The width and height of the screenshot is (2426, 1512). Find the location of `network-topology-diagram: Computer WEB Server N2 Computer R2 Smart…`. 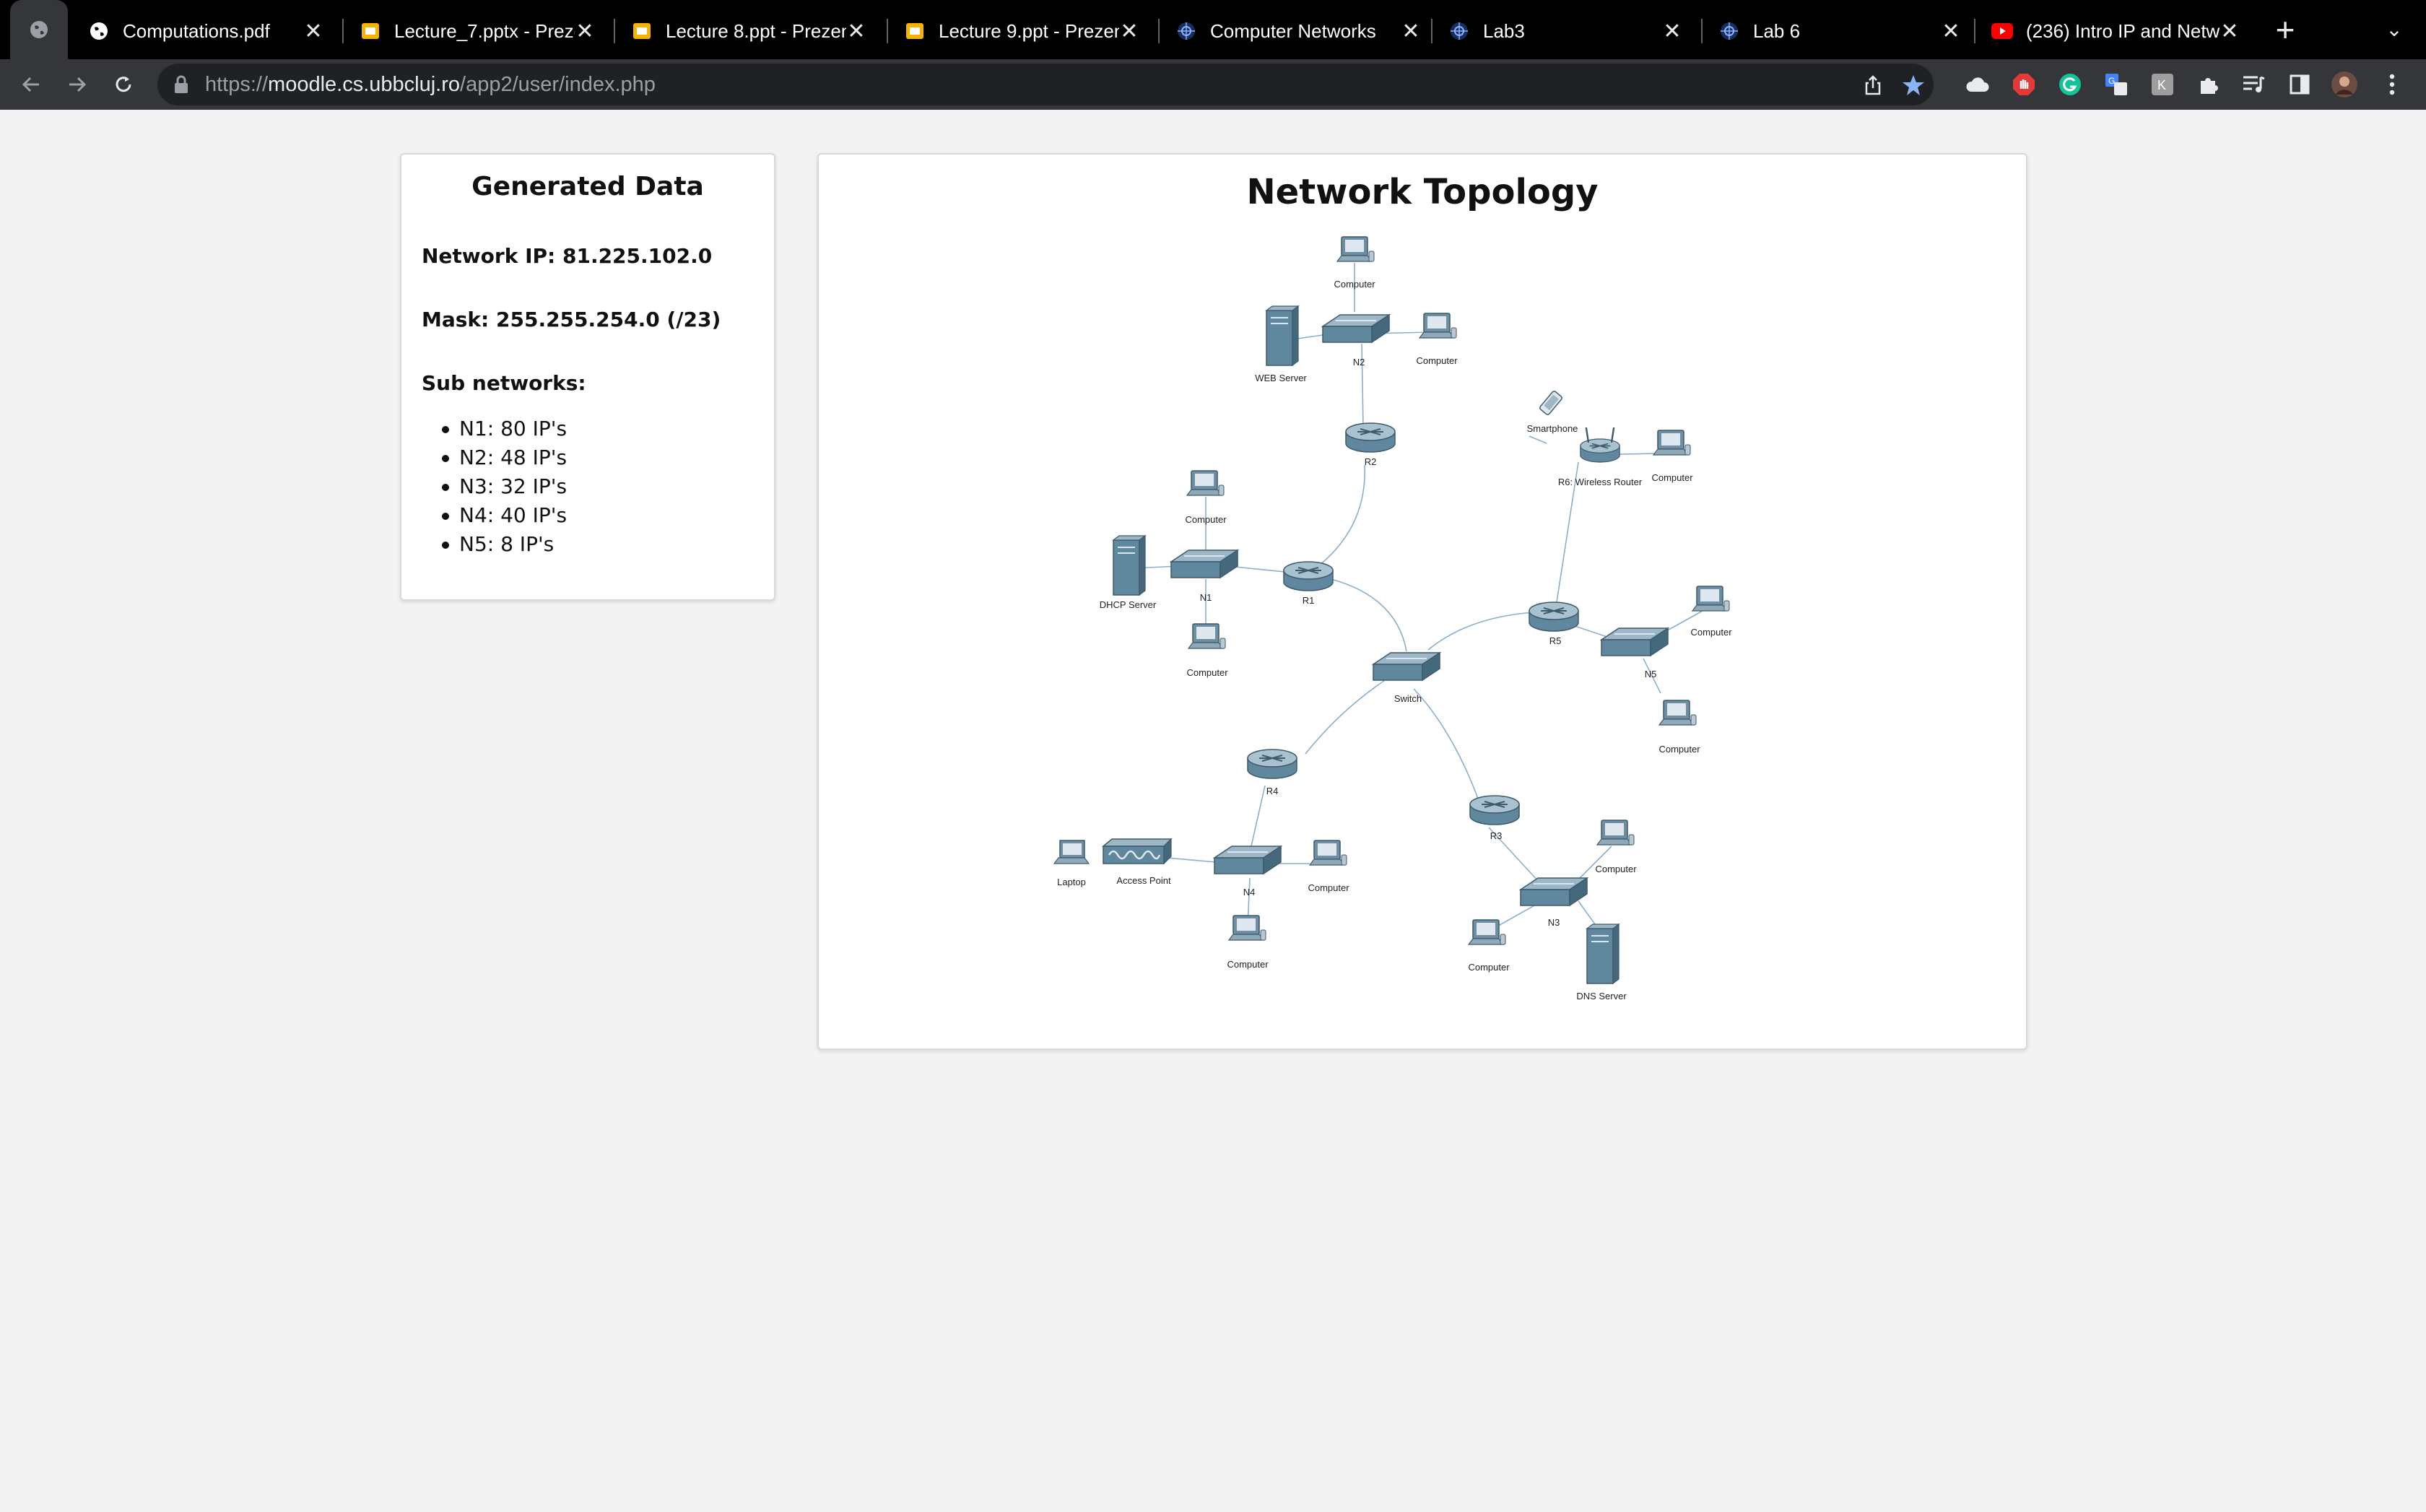

network-topology-diagram: Computer WEB Server N2 Computer R2 Smart… is located at coordinates (1392, 619).